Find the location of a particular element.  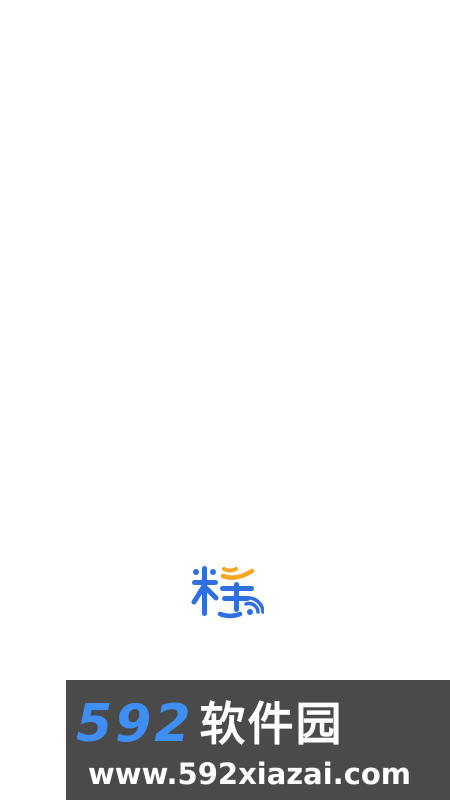

app-logo-glyph is located at coordinates (228, 592).